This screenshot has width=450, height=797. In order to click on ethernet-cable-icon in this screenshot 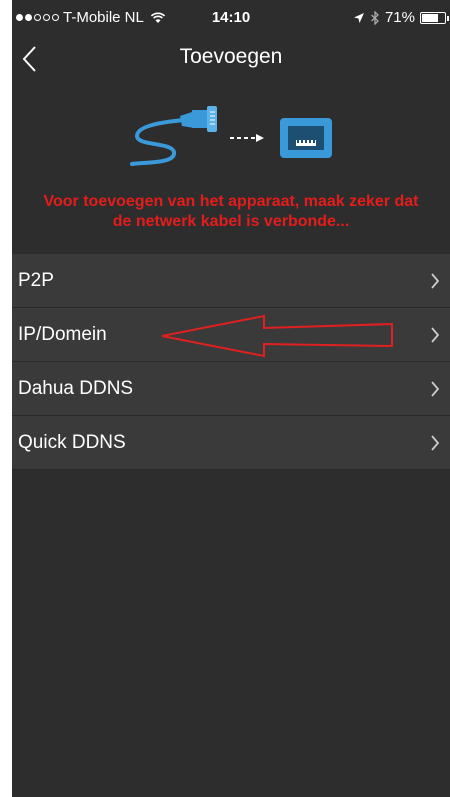, I will do `click(173, 136)`.